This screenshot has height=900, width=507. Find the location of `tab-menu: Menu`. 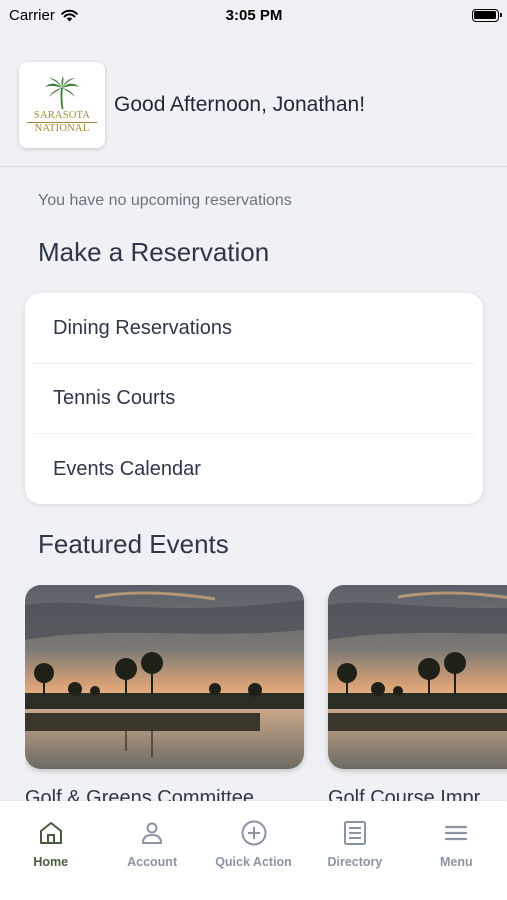

tab-menu: Menu is located at coordinates (456, 850).